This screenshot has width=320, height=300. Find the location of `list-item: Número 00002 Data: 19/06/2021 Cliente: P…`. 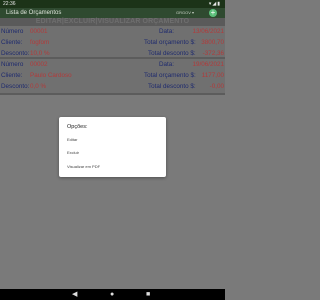

list-item: Número 00002 Data: 19/06/2021 Cliente: P… is located at coordinates (112, 76).